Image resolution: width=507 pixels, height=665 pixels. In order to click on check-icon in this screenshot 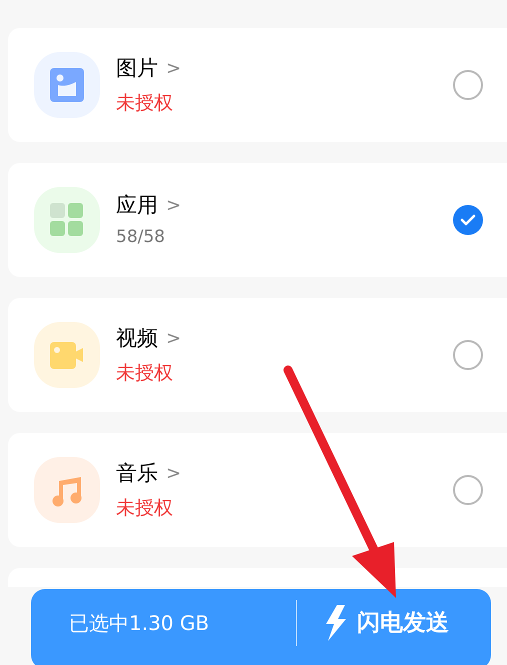, I will do `click(468, 220)`.